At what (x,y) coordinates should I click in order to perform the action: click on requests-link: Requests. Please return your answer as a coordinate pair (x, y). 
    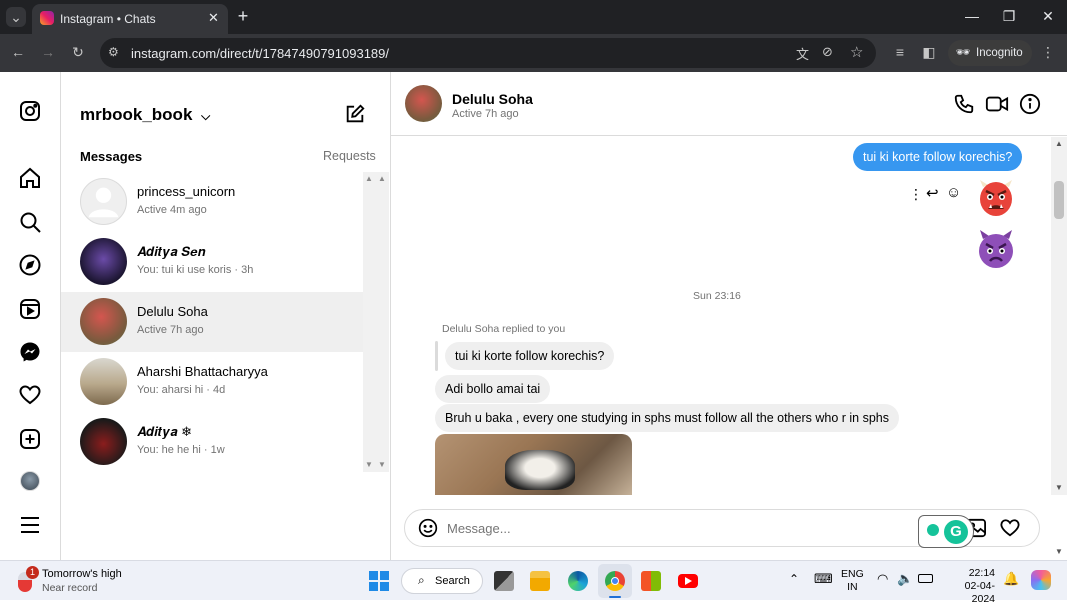
    Looking at the image, I should click on (349, 156).